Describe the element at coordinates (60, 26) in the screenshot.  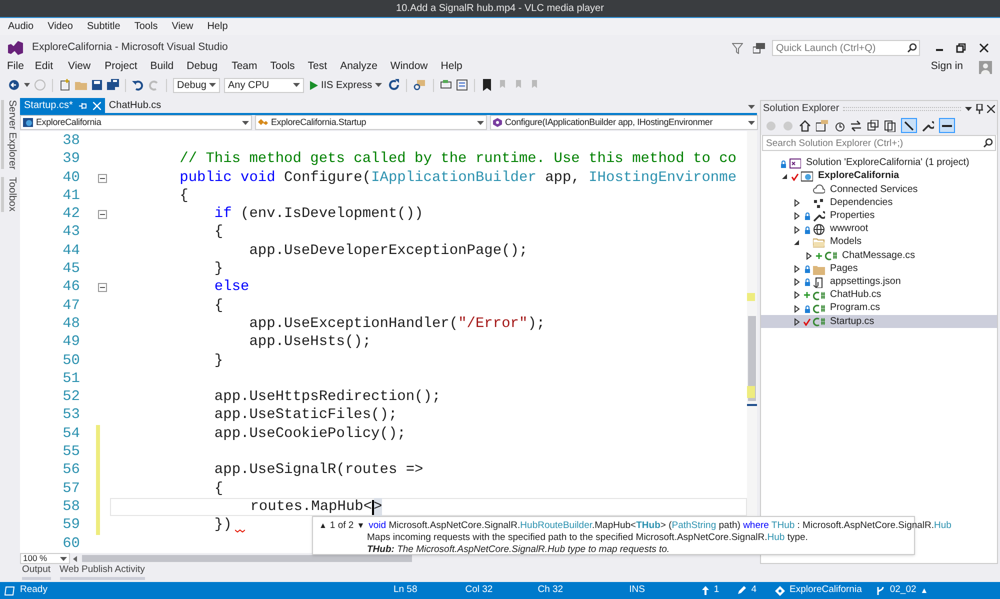
I see `menu-item: Video` at that location.